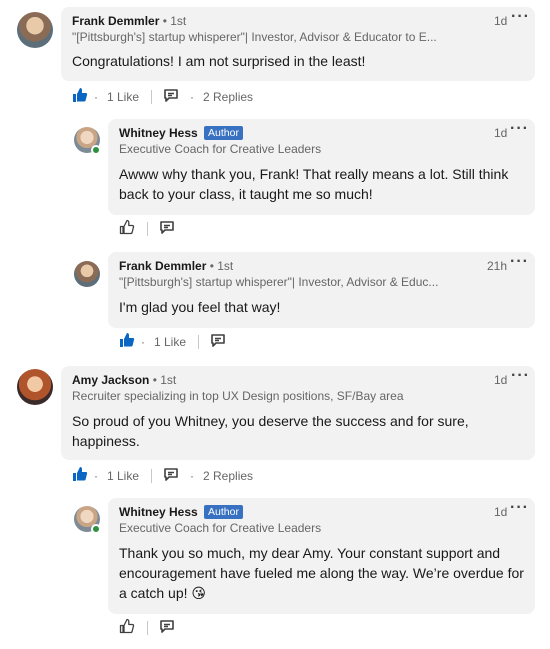 This screenshot has height=649, width=550. I want to click on comment-time: 21h, so click(497, 266).